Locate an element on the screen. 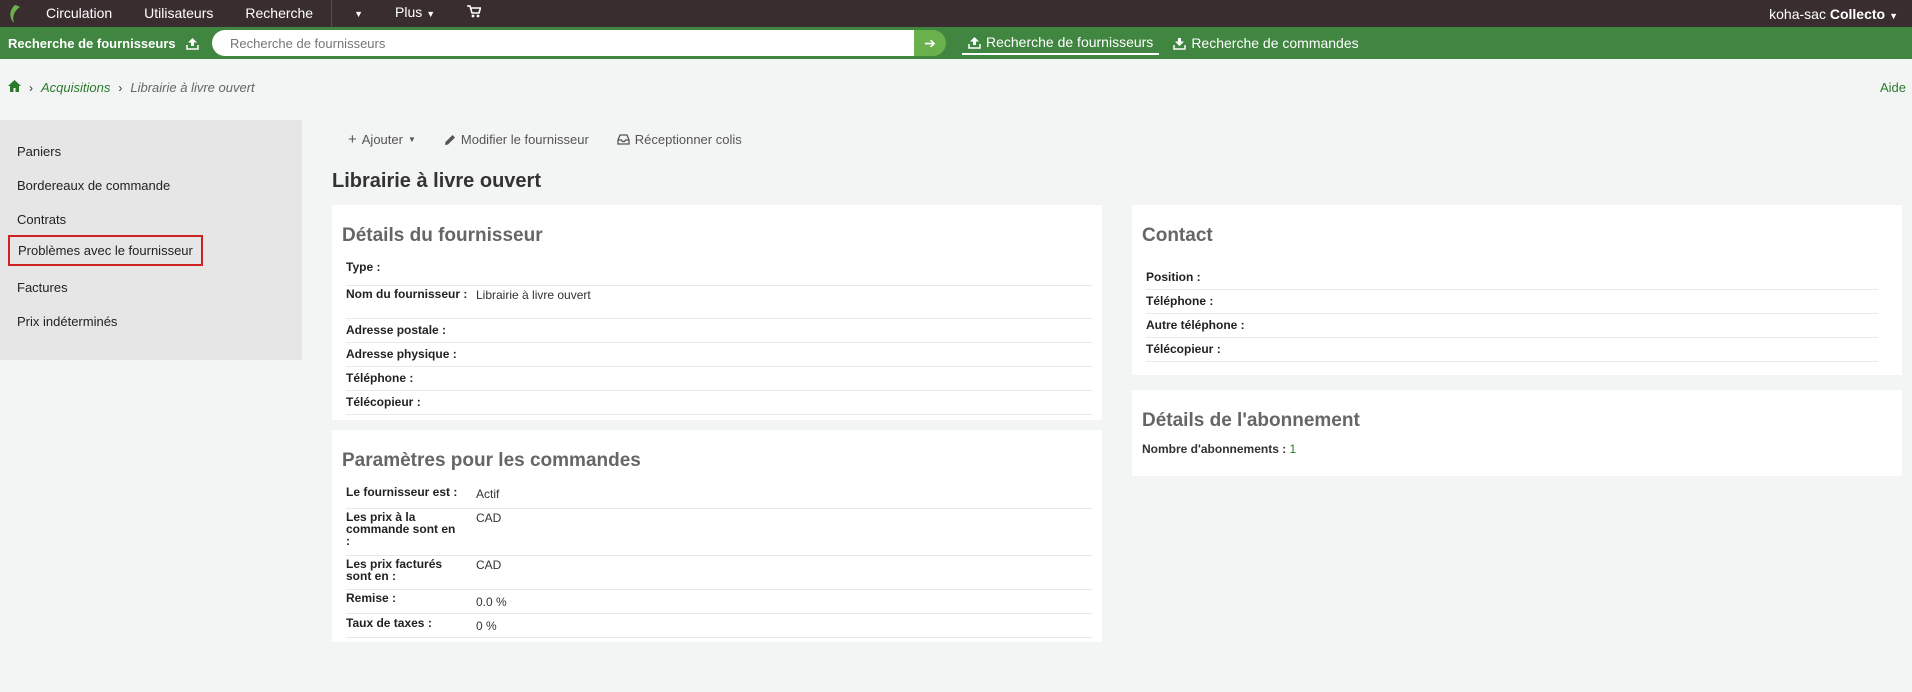 This screenshot has height=692, width=1912. subscription-count-link: 1 is located at coordinates (1293, 449).